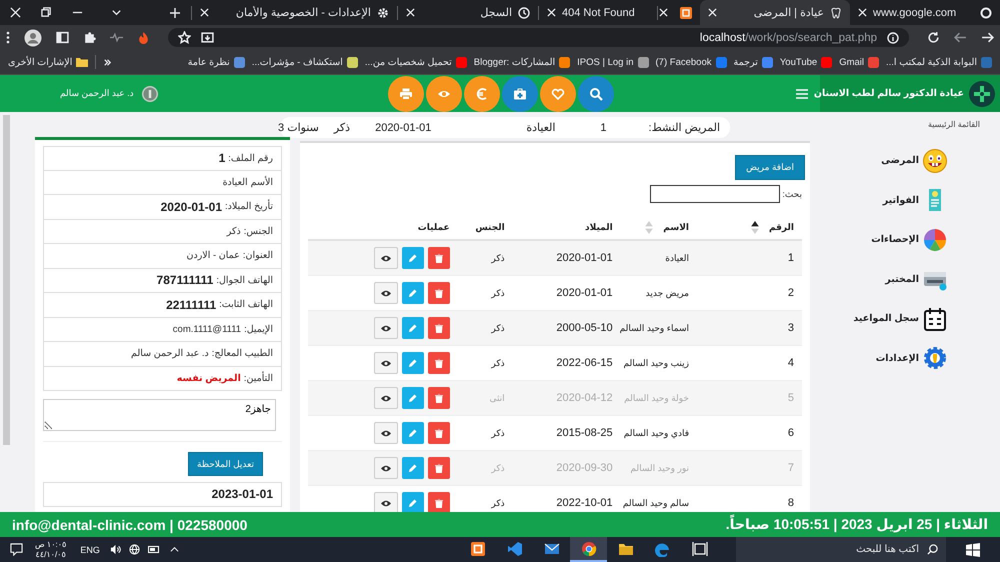  Describe the element at coordinates (933, 37) in the screenshot. I see `reload-icon` at that location.